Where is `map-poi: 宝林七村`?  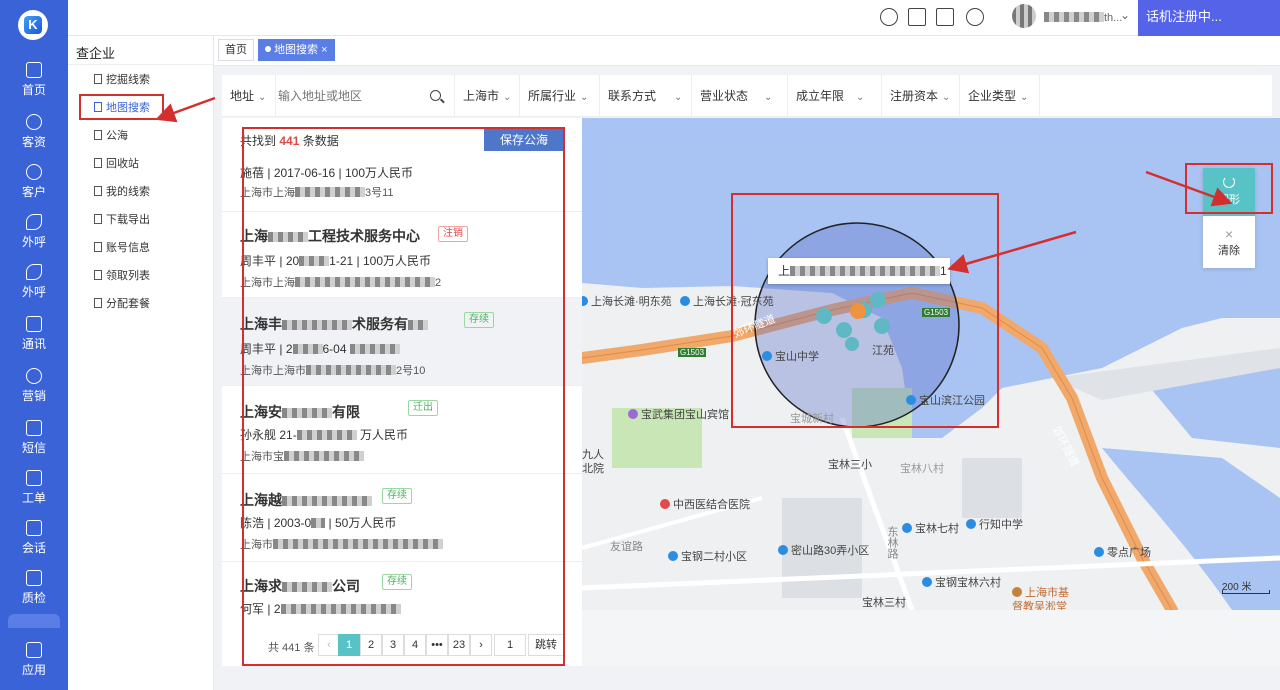
map-poi: 宝林七村 is located at coordinates (930, 528).